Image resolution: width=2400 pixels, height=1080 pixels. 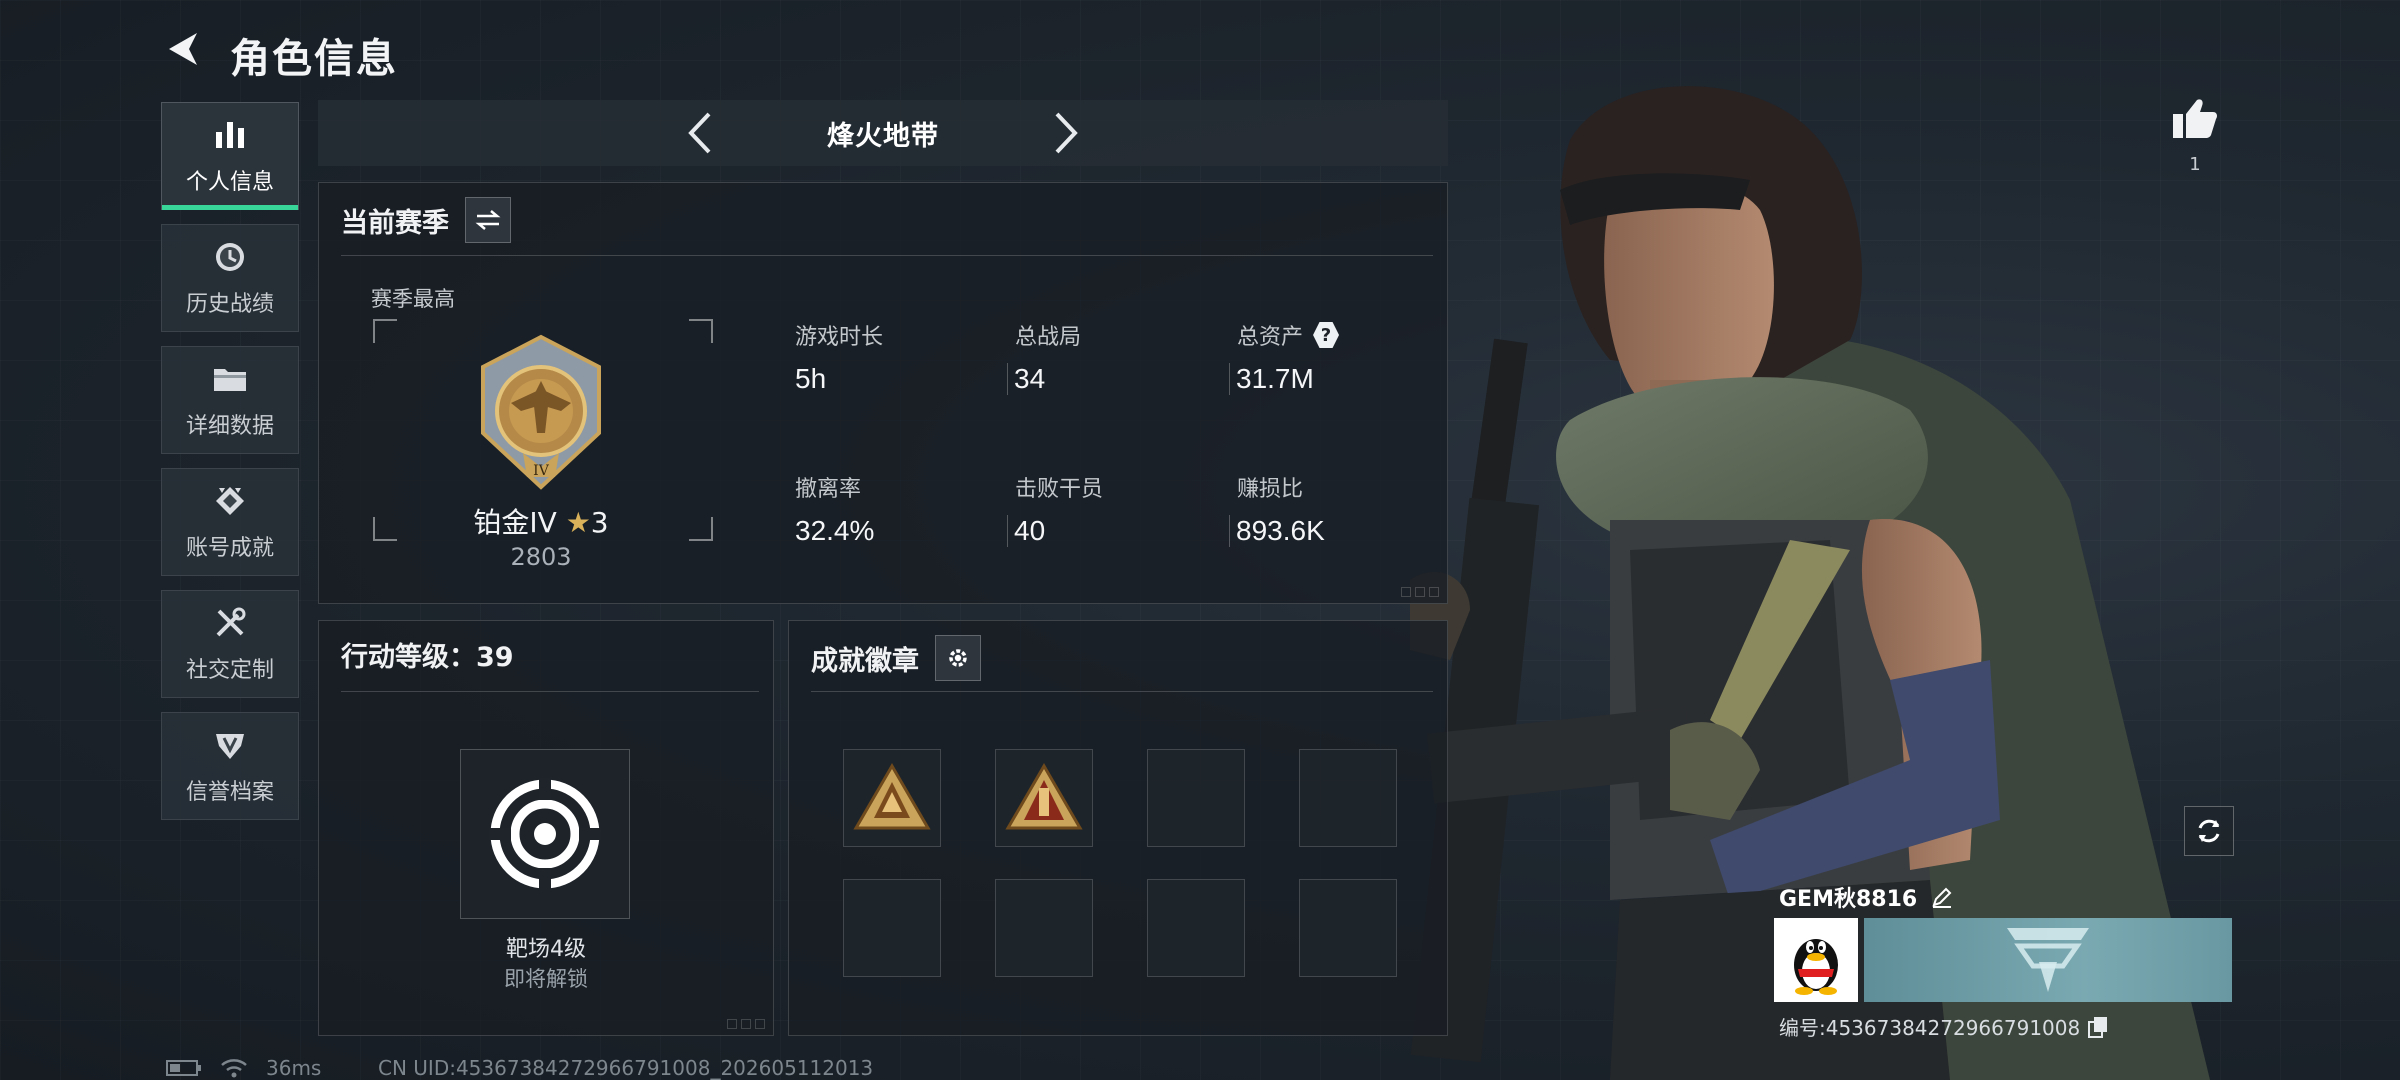 What do you see at coordinates (229, 548) in the screenshot?
I see `nav-label: 账号成就` at bounding box center [229, 548].